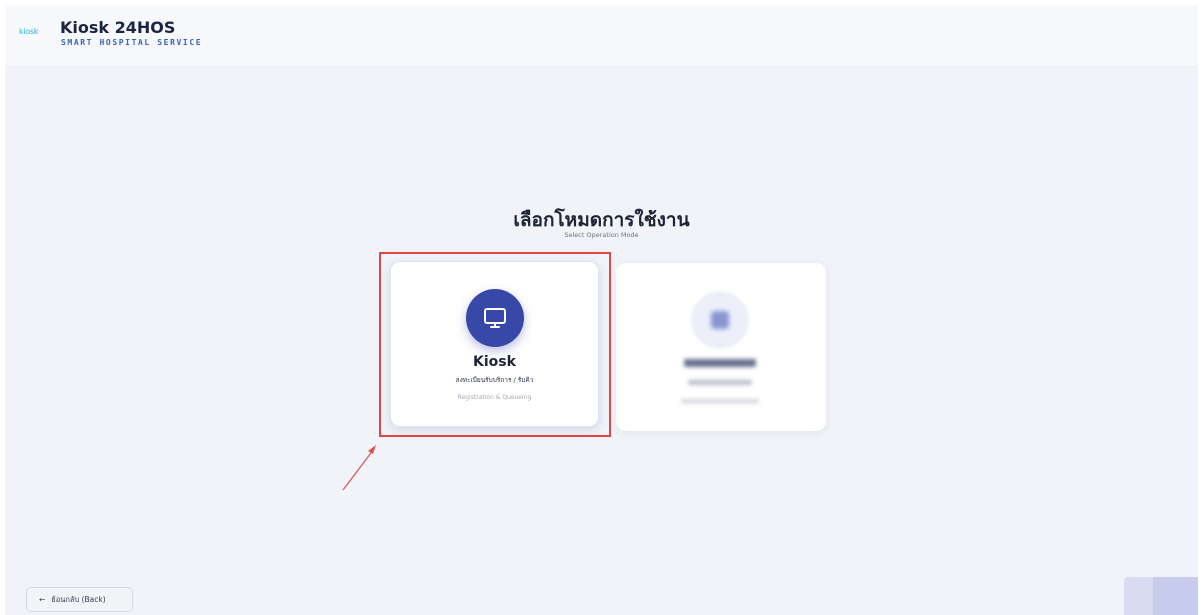 This screenshot has width=1203, height=615. What do you see at coordinates (359, 468) in the screenshot?
I see `annotation-arrow` at bounding box center [359, 468].